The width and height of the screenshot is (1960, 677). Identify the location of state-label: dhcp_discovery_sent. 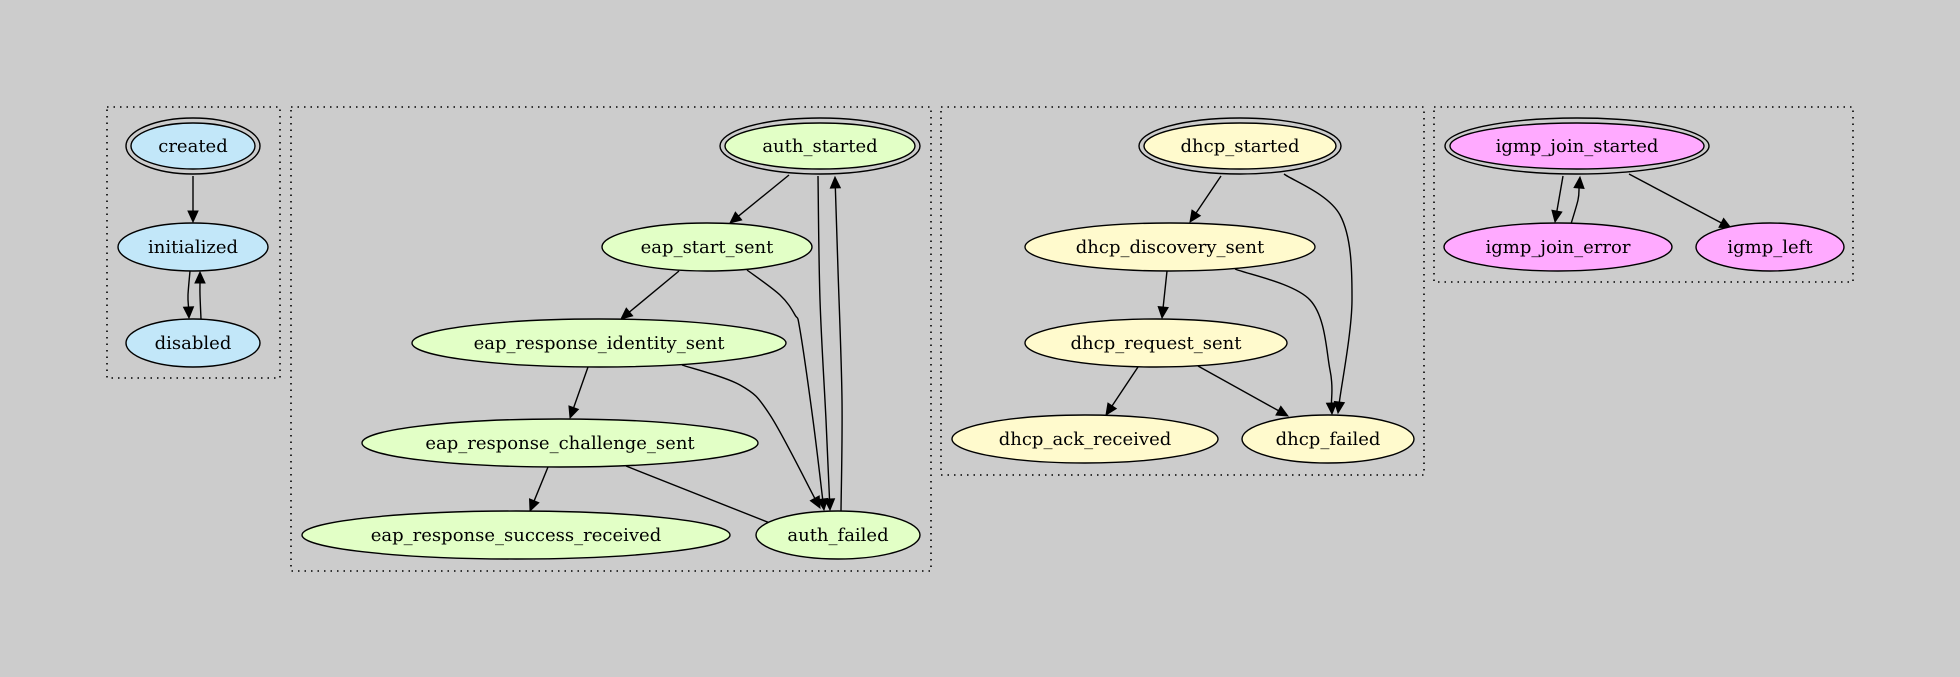
(1170, 247).